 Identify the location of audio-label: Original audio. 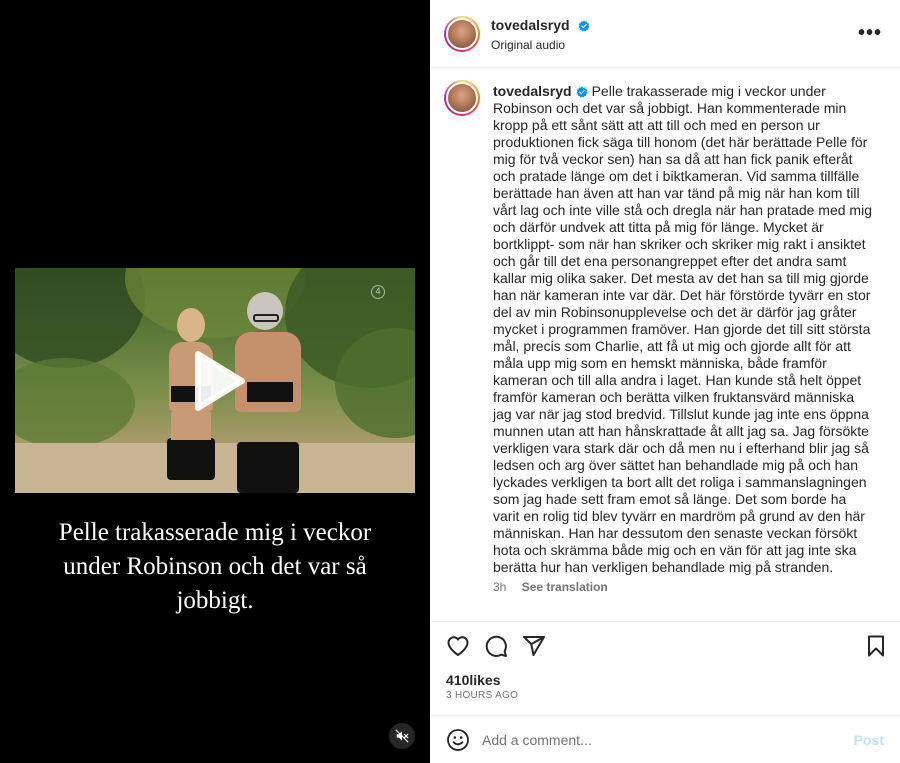
(540, 45).